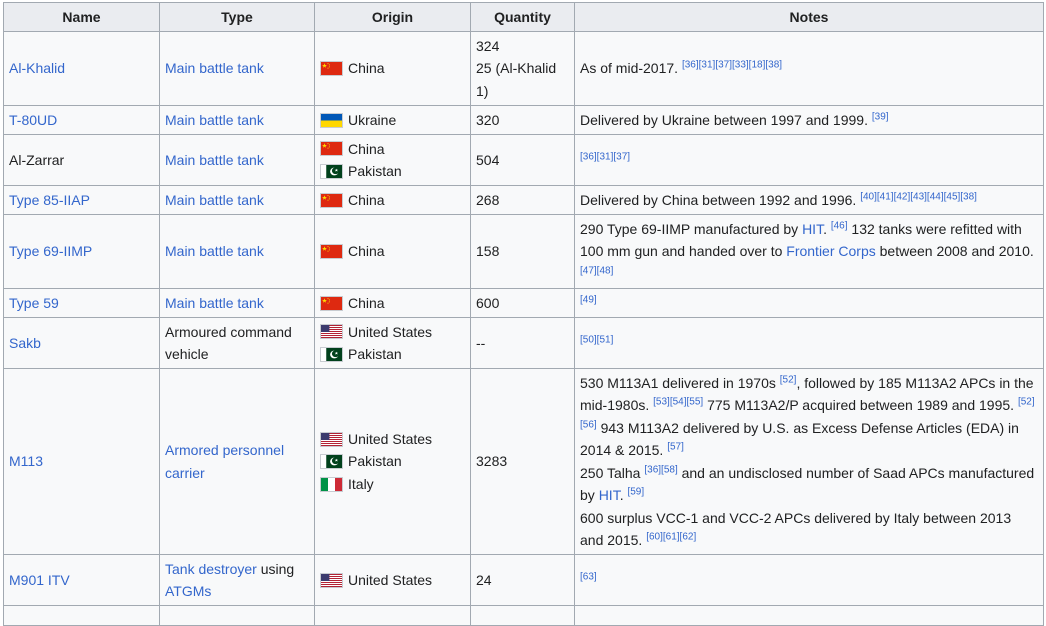  Describe the element at coordinates (331, 439) in the screenshot. I see `us-flag-icon` at that location.